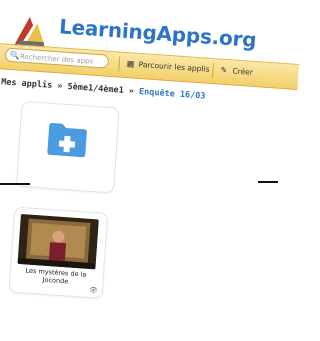 Image resolution: width=320 pixels, height=341 pixels. I want to click on site-logo-text: LearningApps.org, so click(157, 33).